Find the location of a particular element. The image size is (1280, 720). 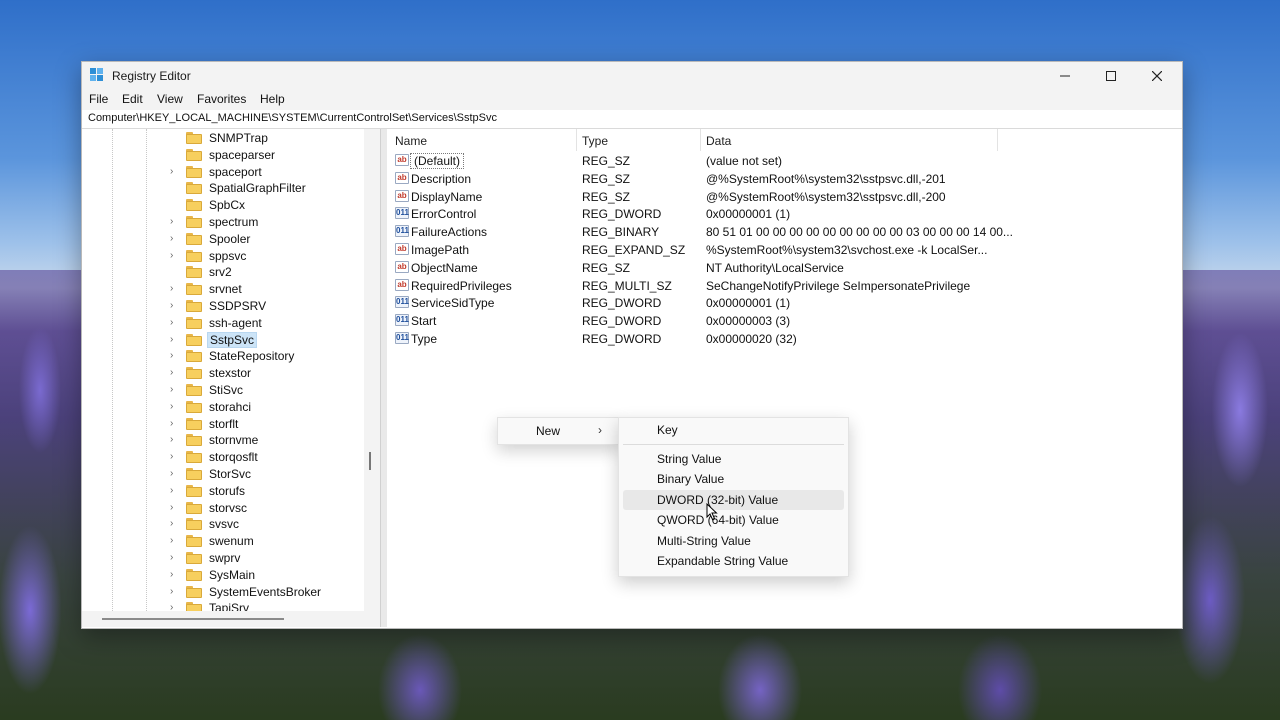

value-name: ImagePath is located at coordinates (440, 250).